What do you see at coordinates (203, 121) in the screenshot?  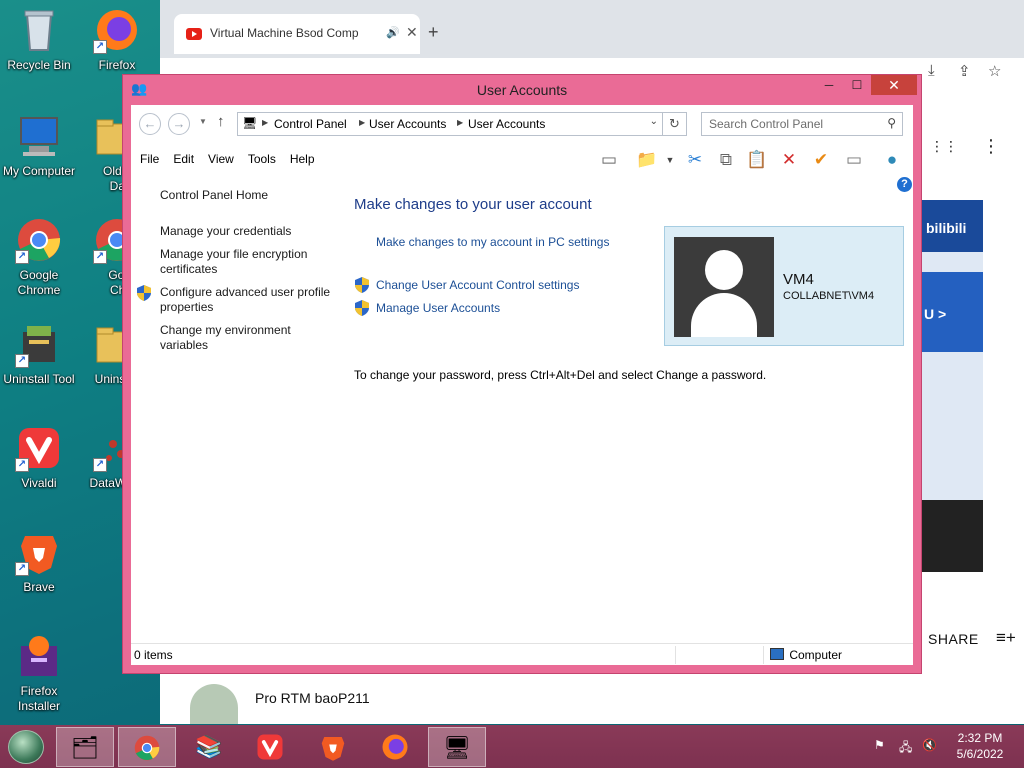 I see `recent-locations-icon: ▼` at bounding box center [203, 121].